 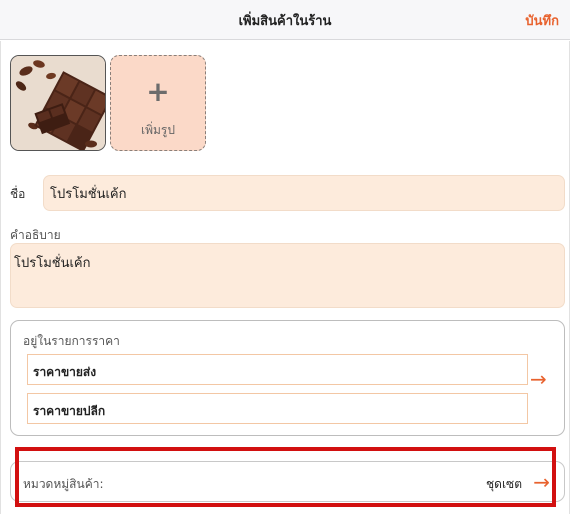 I want to click on add-photo-label: เพิ่มรูป, so click(x=158, y=130).